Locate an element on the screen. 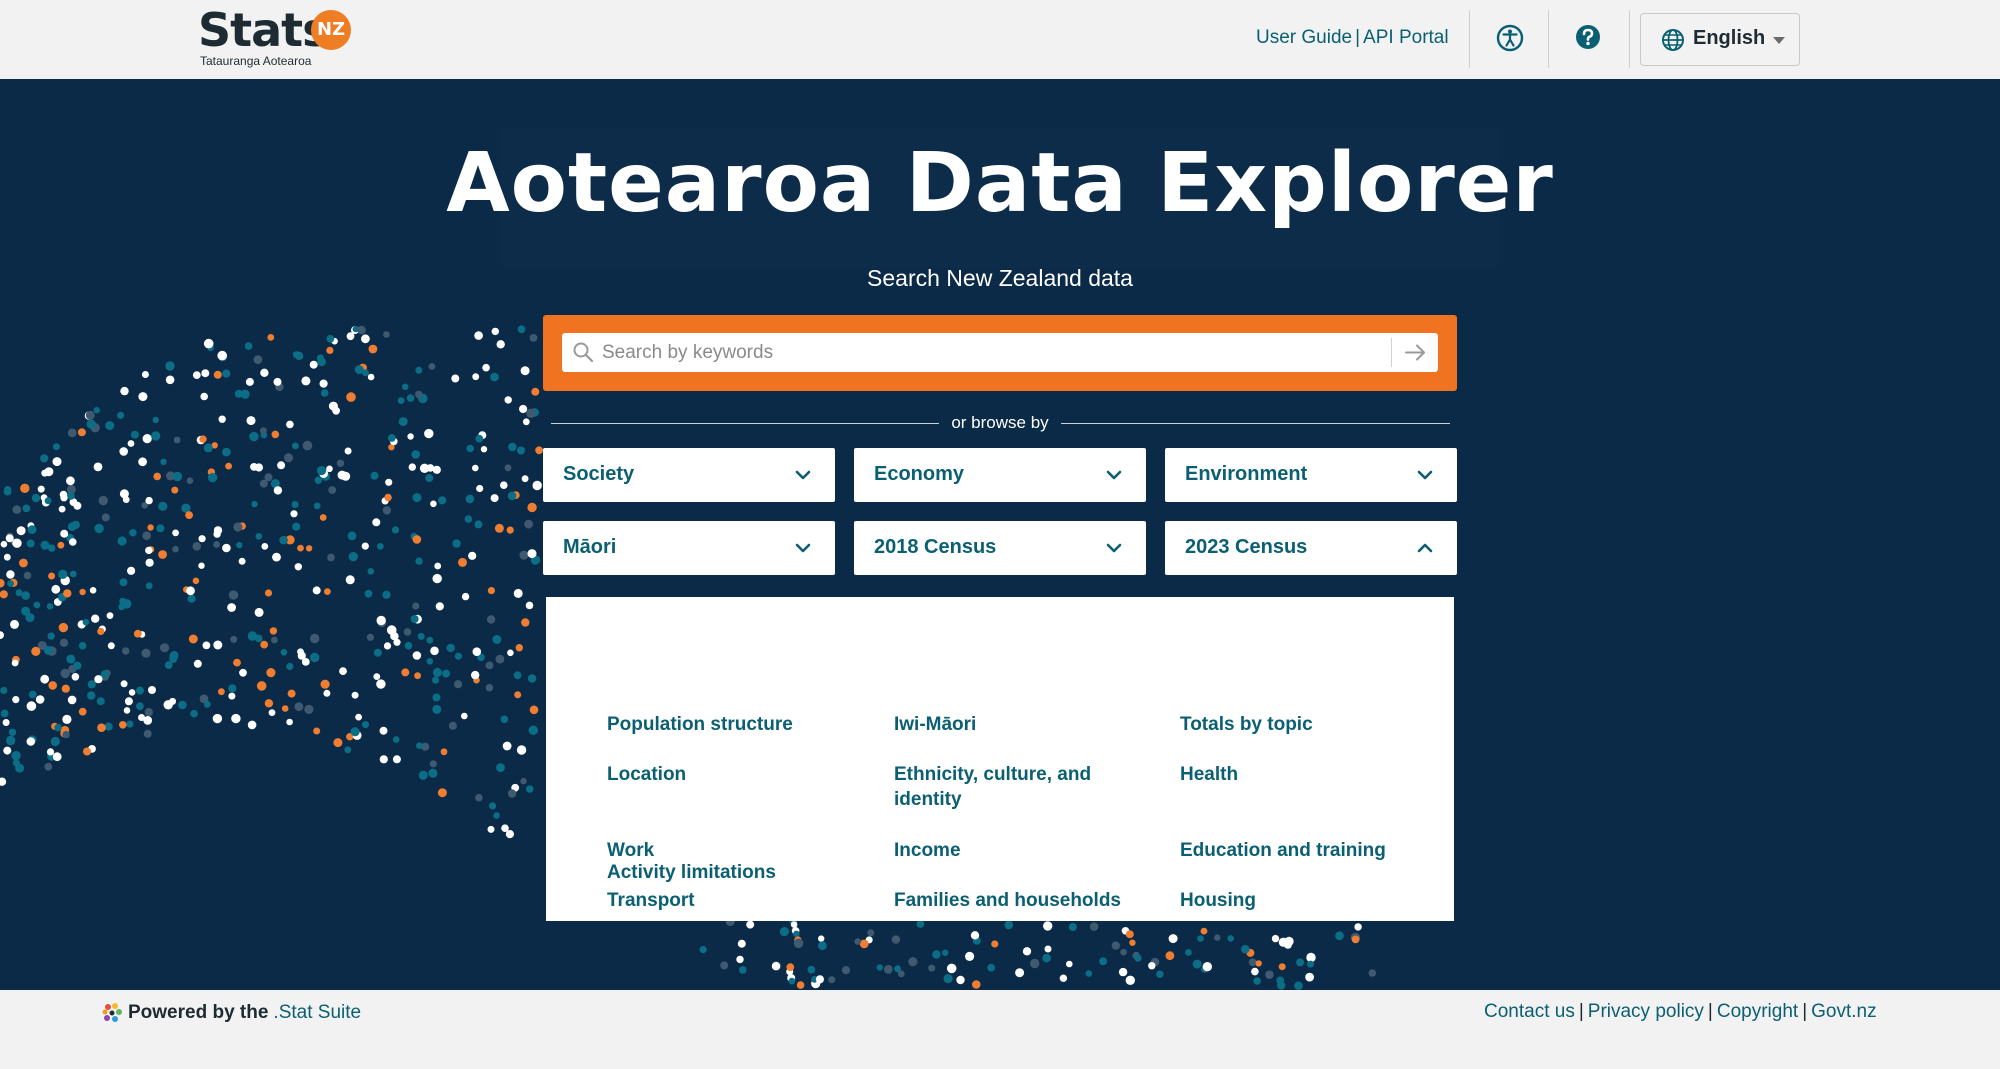 The image size is (2000, 1069). panel-link-transport: Transport is located at coordinates (727, 900).